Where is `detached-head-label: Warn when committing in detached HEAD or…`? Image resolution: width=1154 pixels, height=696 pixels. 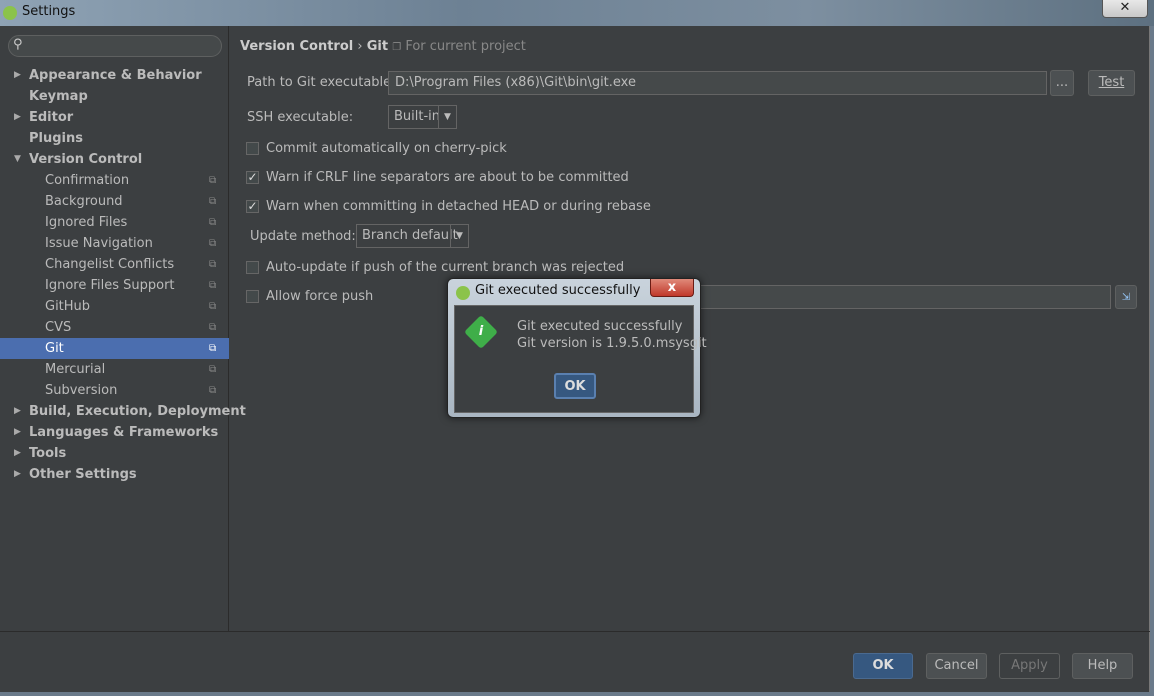 detached-head-label: Warn when committing in detached HEAD or… is located at coordinates (458, 206).